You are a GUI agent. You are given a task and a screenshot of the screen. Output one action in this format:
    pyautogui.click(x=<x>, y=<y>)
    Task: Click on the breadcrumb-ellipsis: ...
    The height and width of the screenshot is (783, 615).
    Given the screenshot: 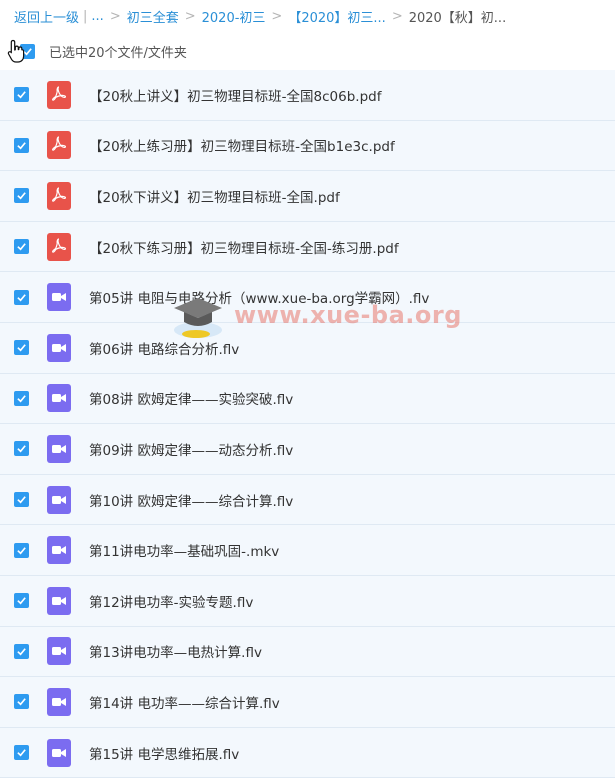 What is the action you would take?
    pyautogui.click(x=97, y=16)
    